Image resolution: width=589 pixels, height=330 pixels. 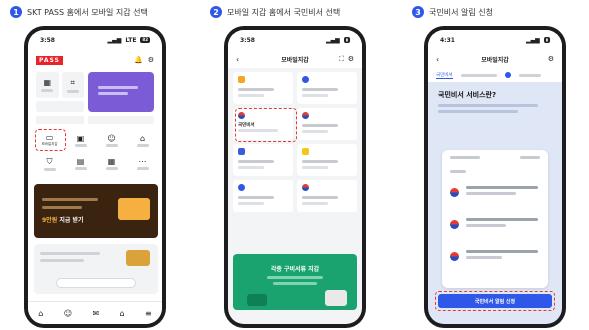 I want to click on nav-header: ‹ 모바일지갑 ⚙, so click(x=495, y=59).